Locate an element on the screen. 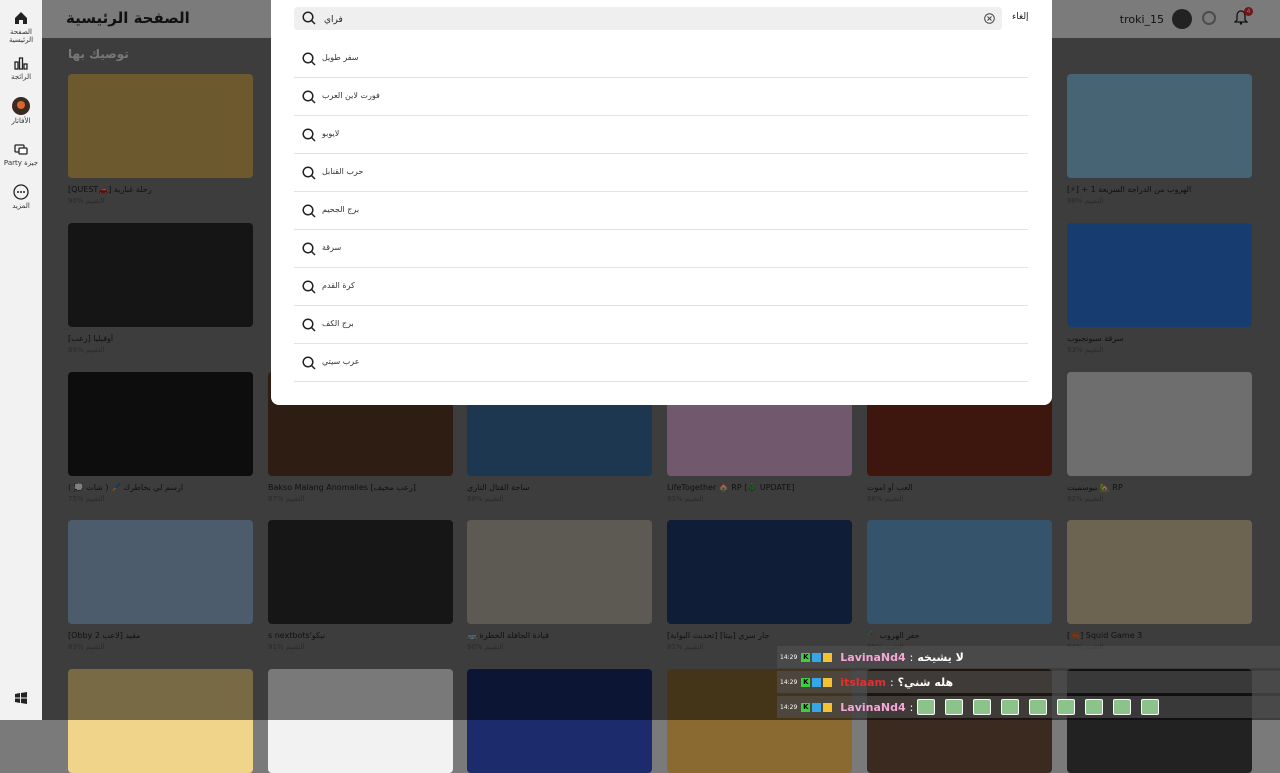 The image size is (1280, 773). chart-icon is located at coordinates (21, 63).